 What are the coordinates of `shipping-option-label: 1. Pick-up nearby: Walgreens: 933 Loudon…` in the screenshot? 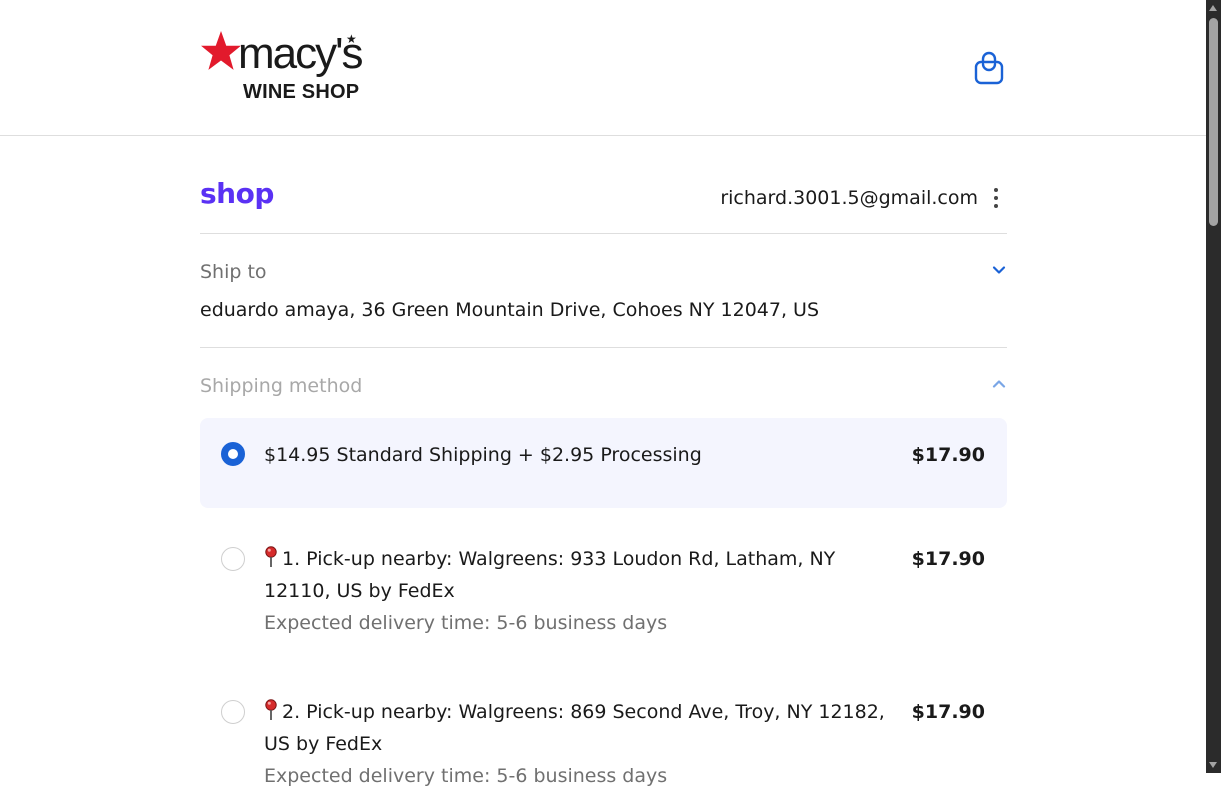 It's located at (550, 575).